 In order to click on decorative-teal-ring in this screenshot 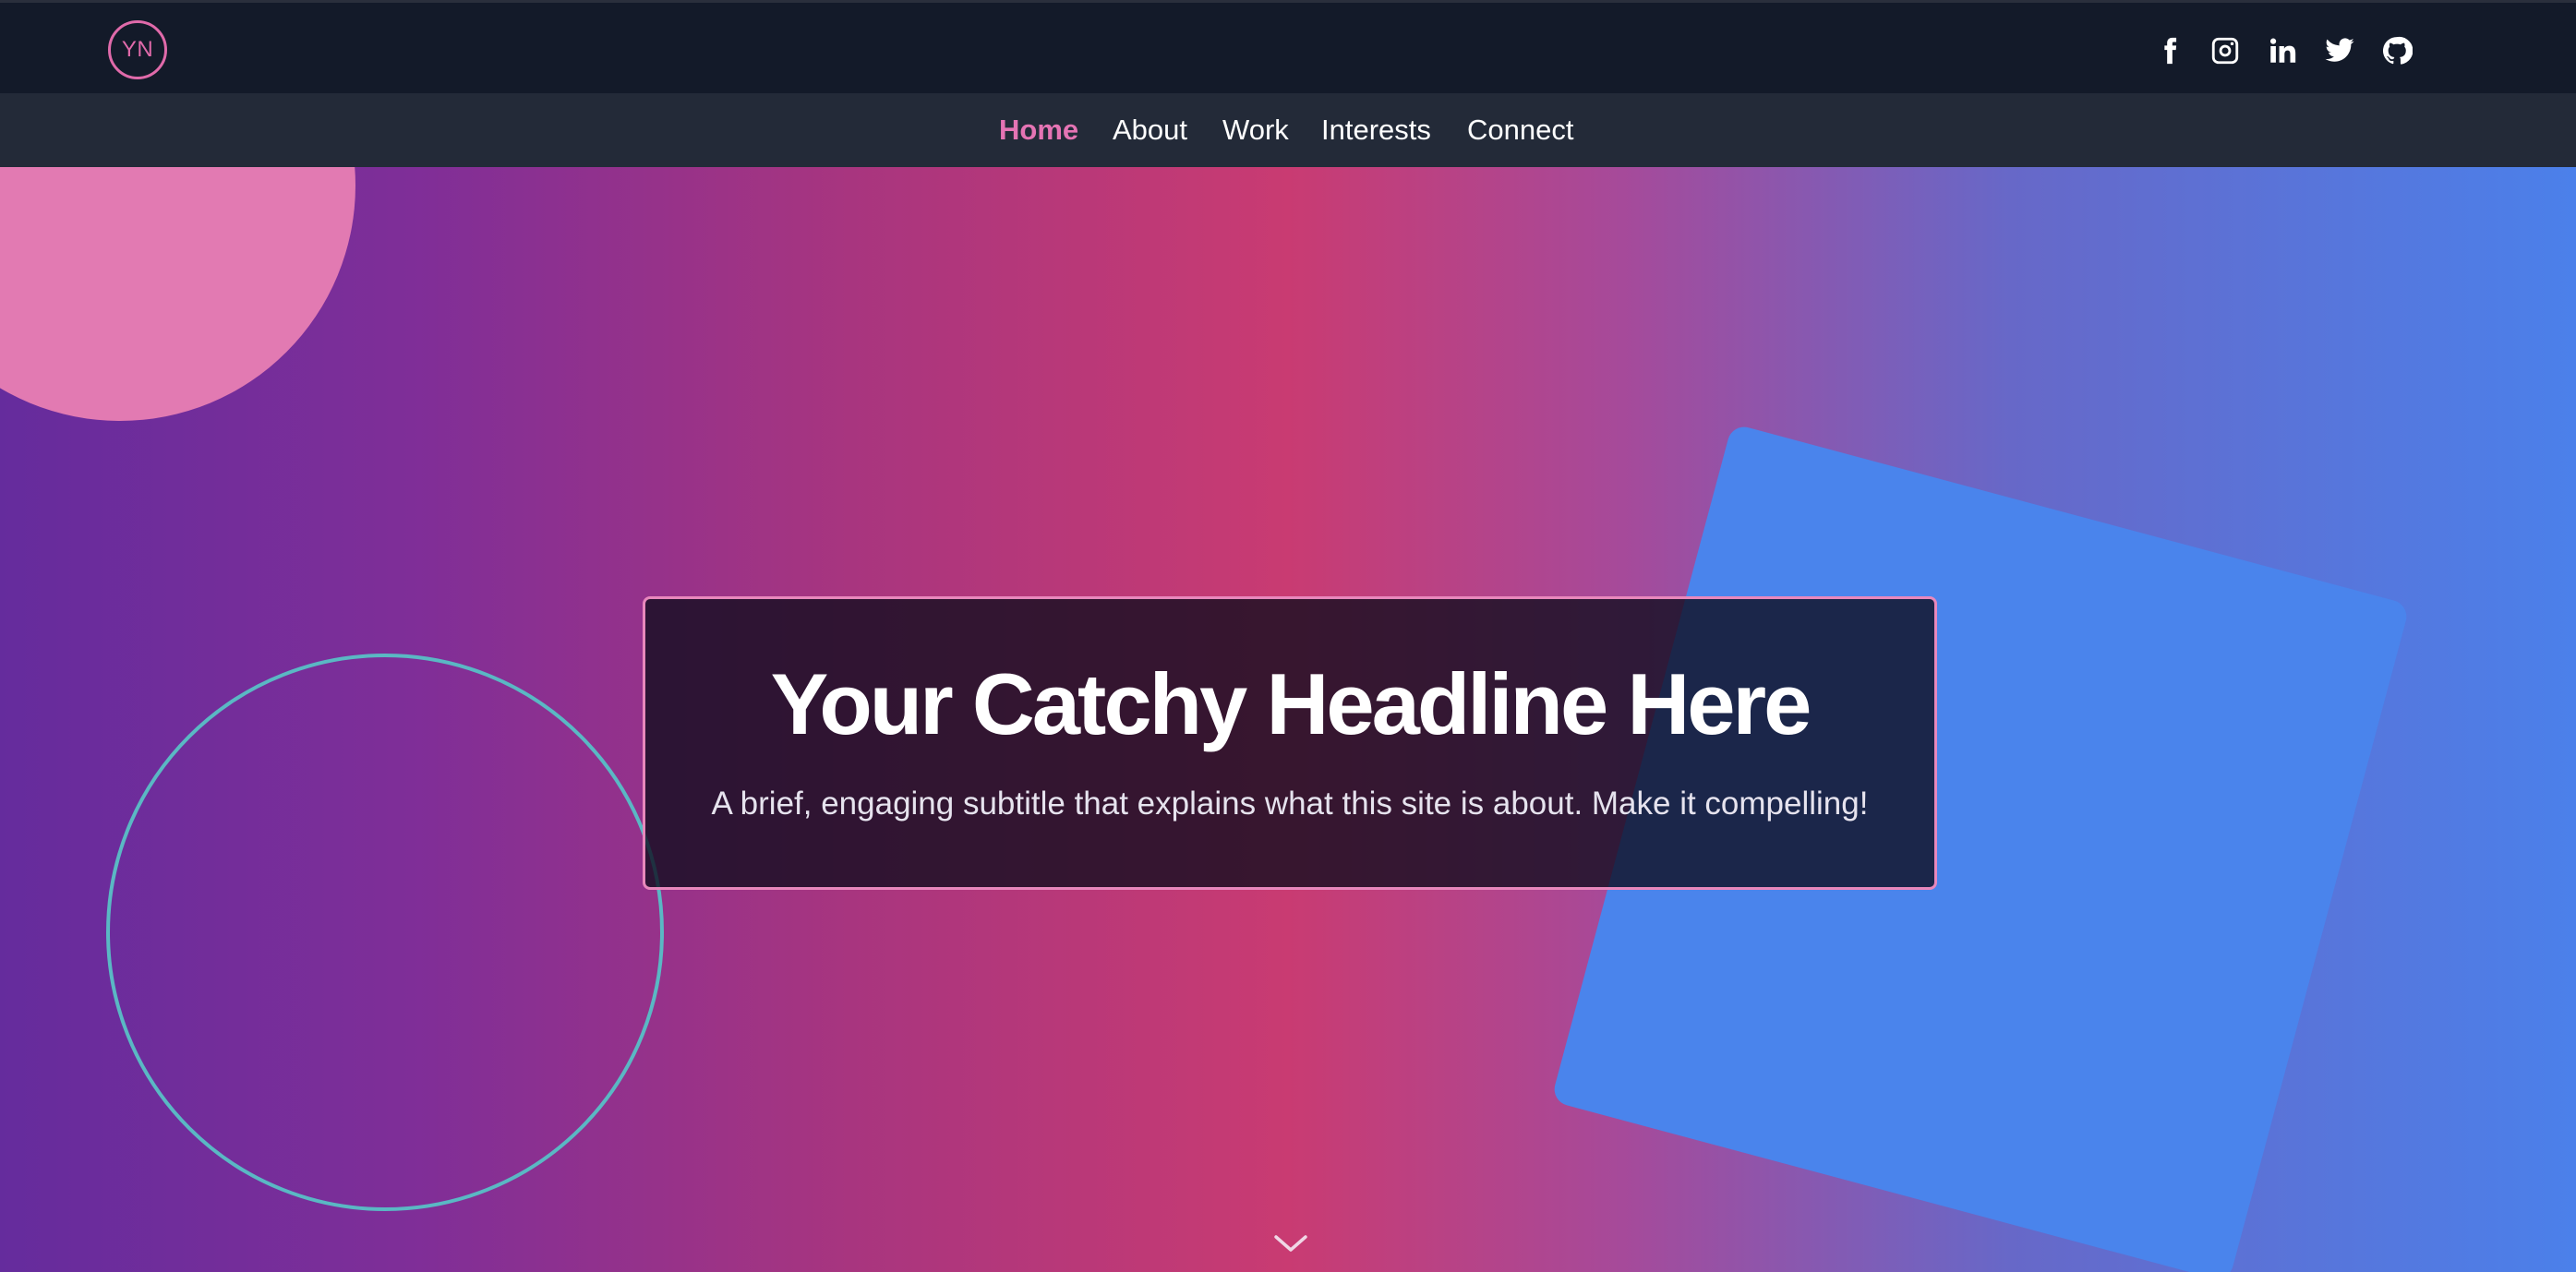, I will do `click(385, 932)`.